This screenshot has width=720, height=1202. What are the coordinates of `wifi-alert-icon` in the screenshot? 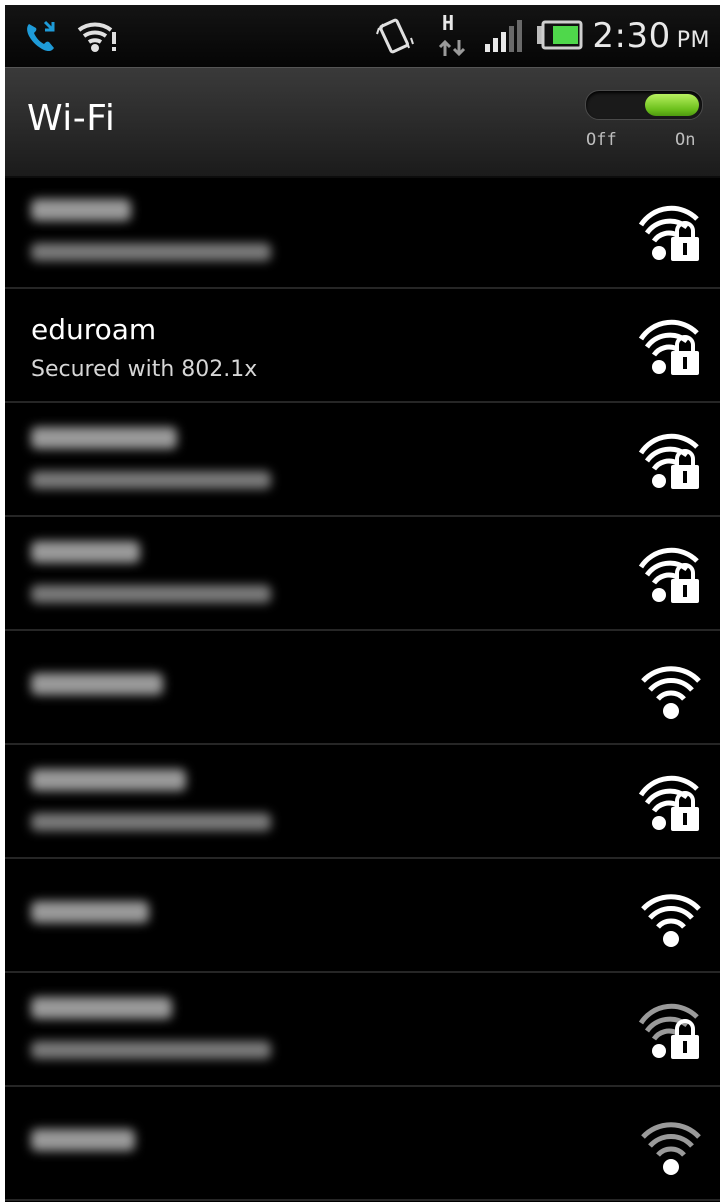 It's located at (97, 36).